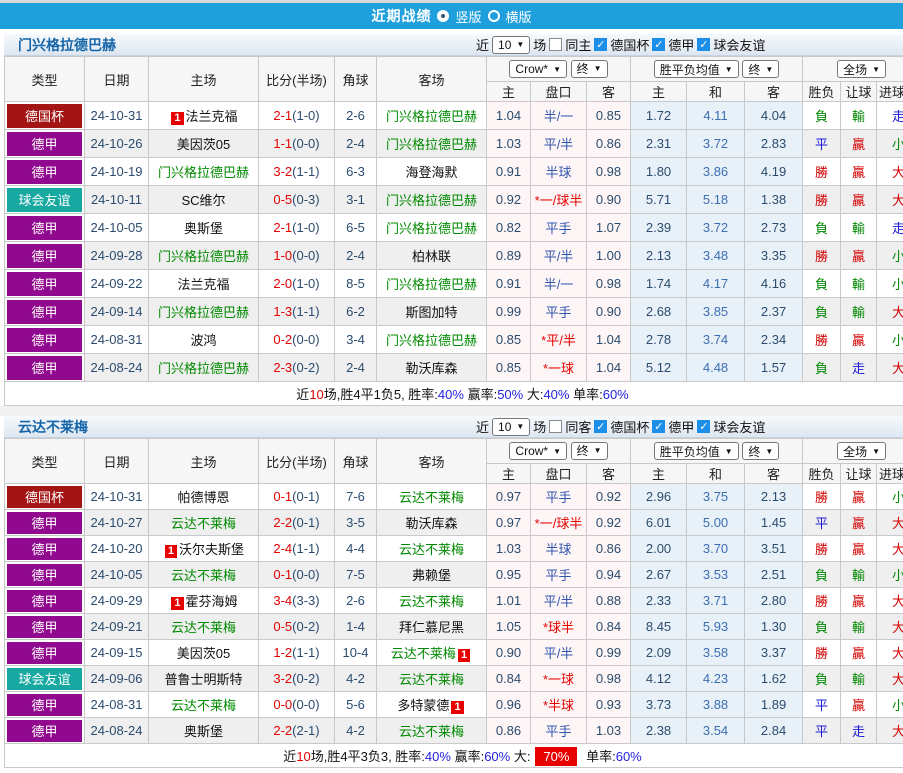 The image size is (903, 773). Describe the element at coordinates (283, 496) in the screenshot. I see `fulltime-score: 0-1` at that location.